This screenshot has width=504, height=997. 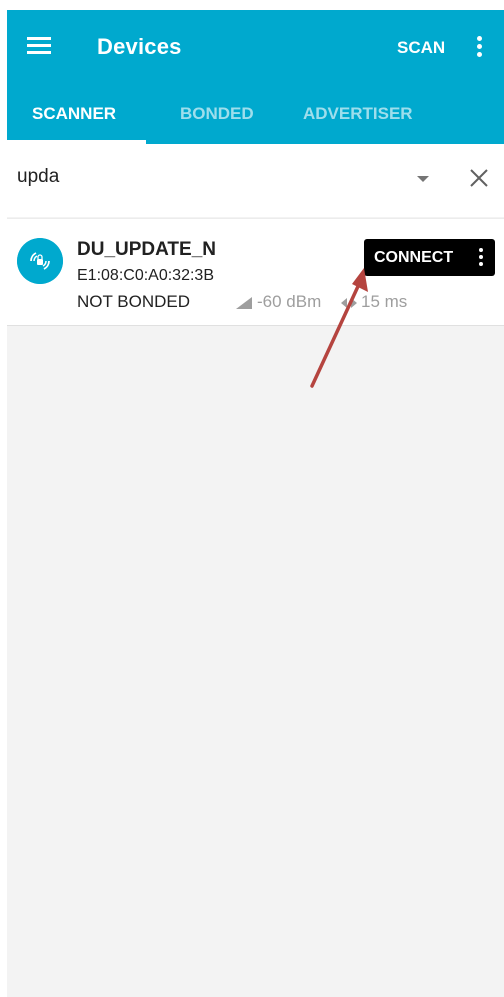 What do you see at coordinates (40, 261) in the screenshot?
I see `bluetooth-device-icon` at bounding box center [40, 261].